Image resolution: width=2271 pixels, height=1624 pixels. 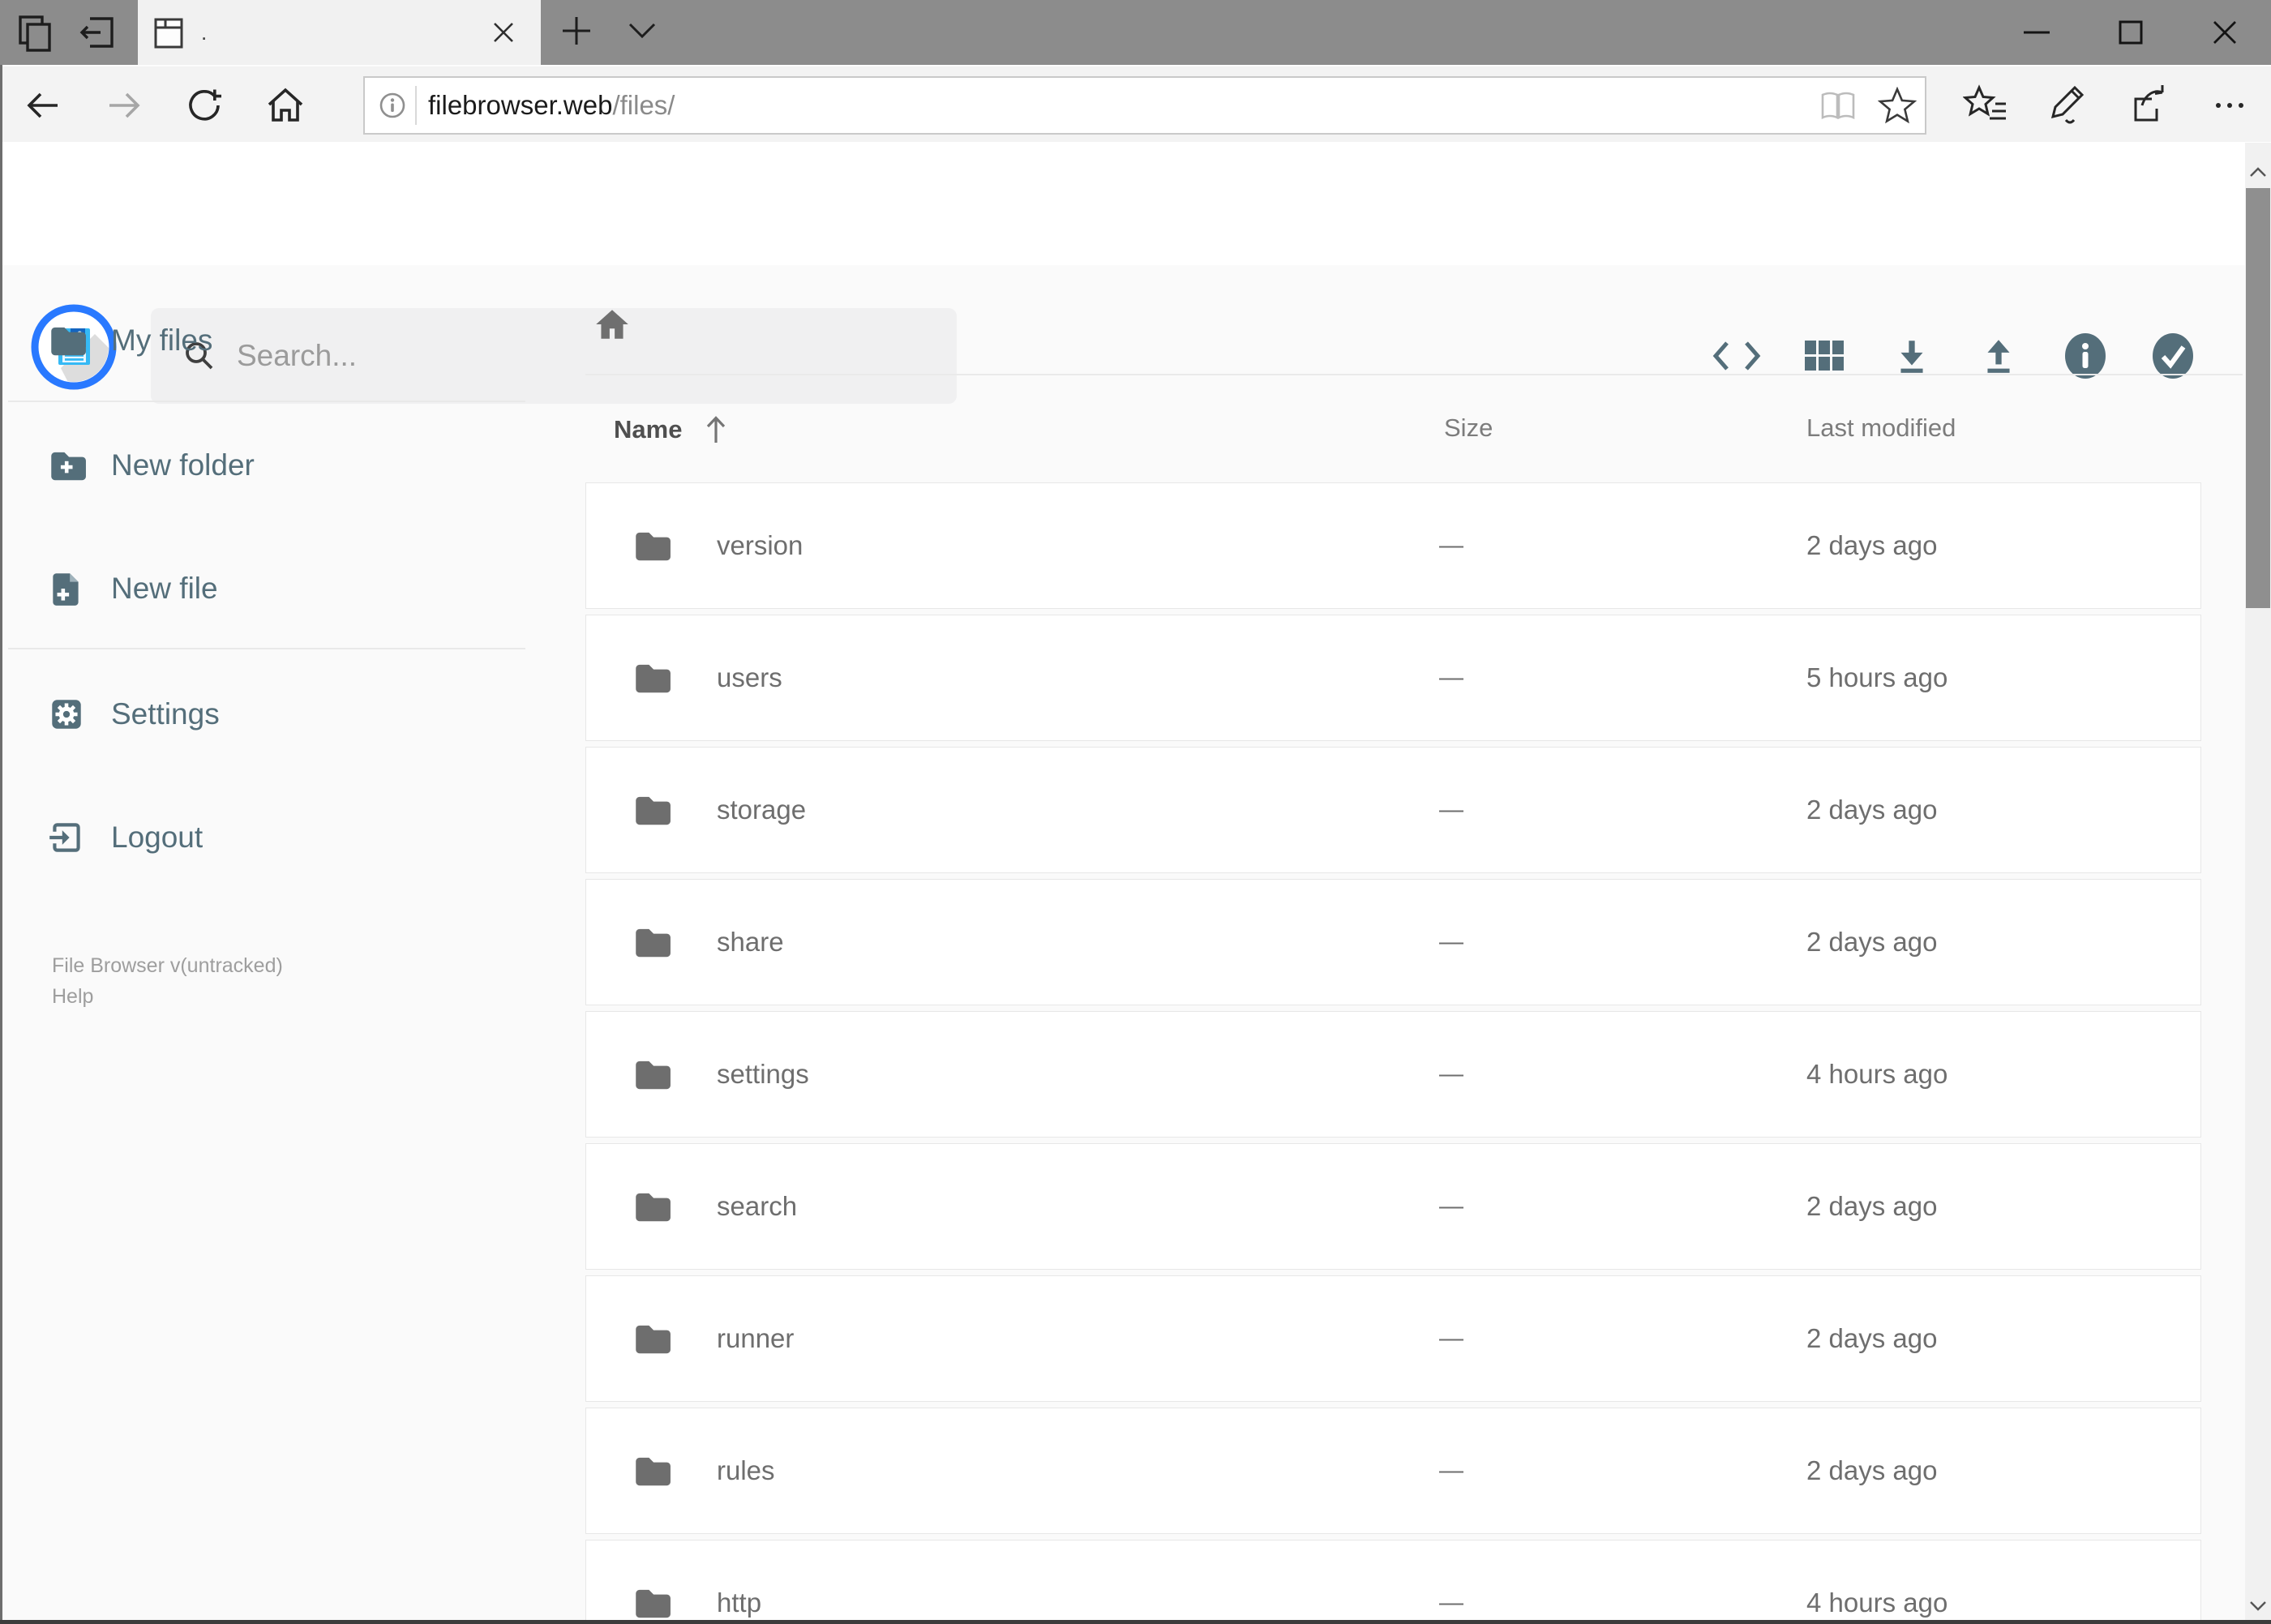 I want to click on table-row: settings — 4 hours ago, so click(x=1393, y=1075).